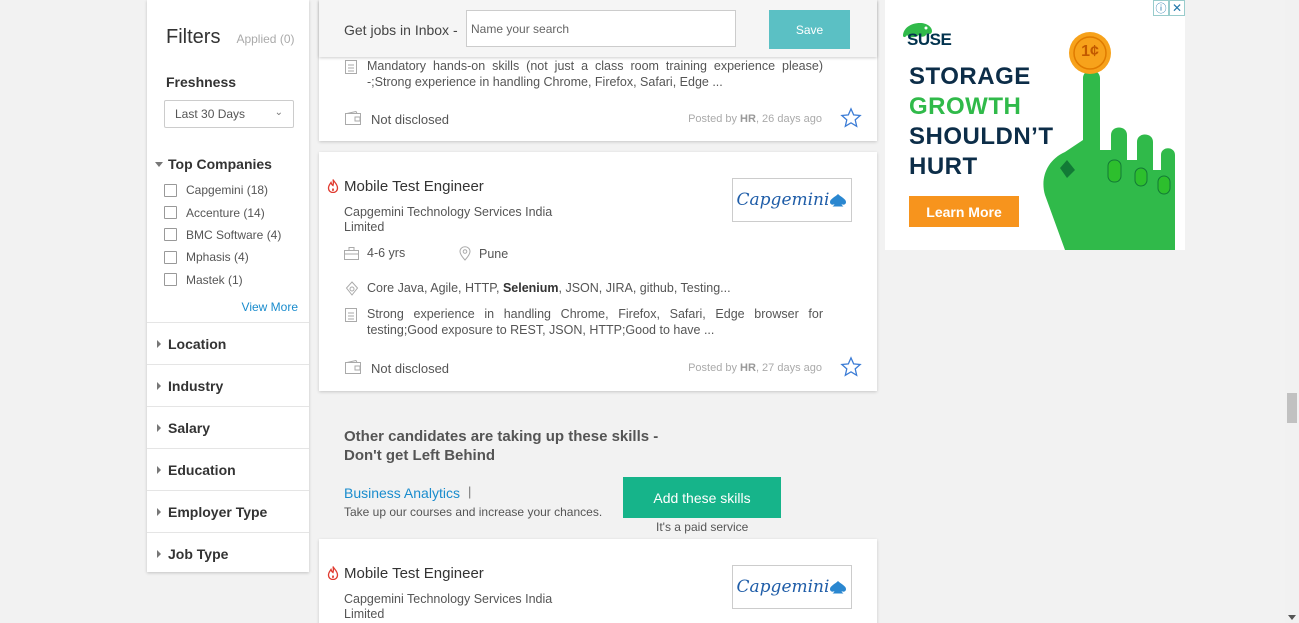 This screenshot has width=1299, height=623. What do you see at coordinates (353, 118) in the screenshot?
I see `wallet-icon` at bounding box center [353, 118].